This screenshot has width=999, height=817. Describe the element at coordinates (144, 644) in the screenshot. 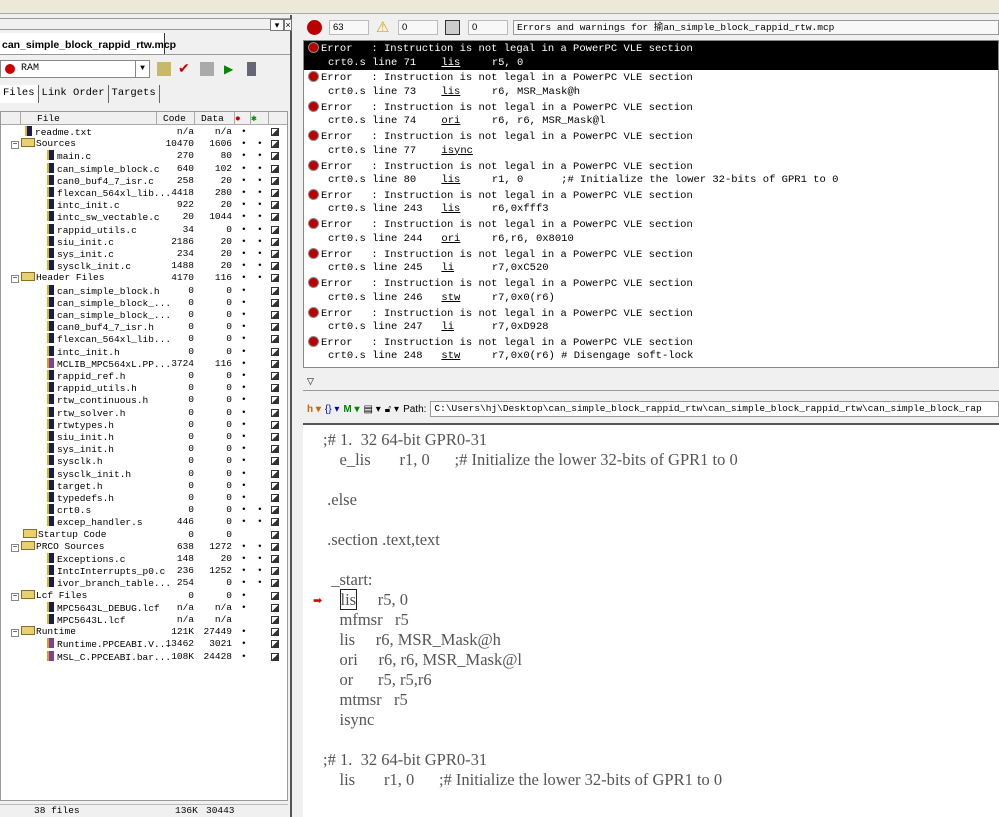

I see `file-row: Runtime.PPCEABI.V... 13462 3021 •` at that location.